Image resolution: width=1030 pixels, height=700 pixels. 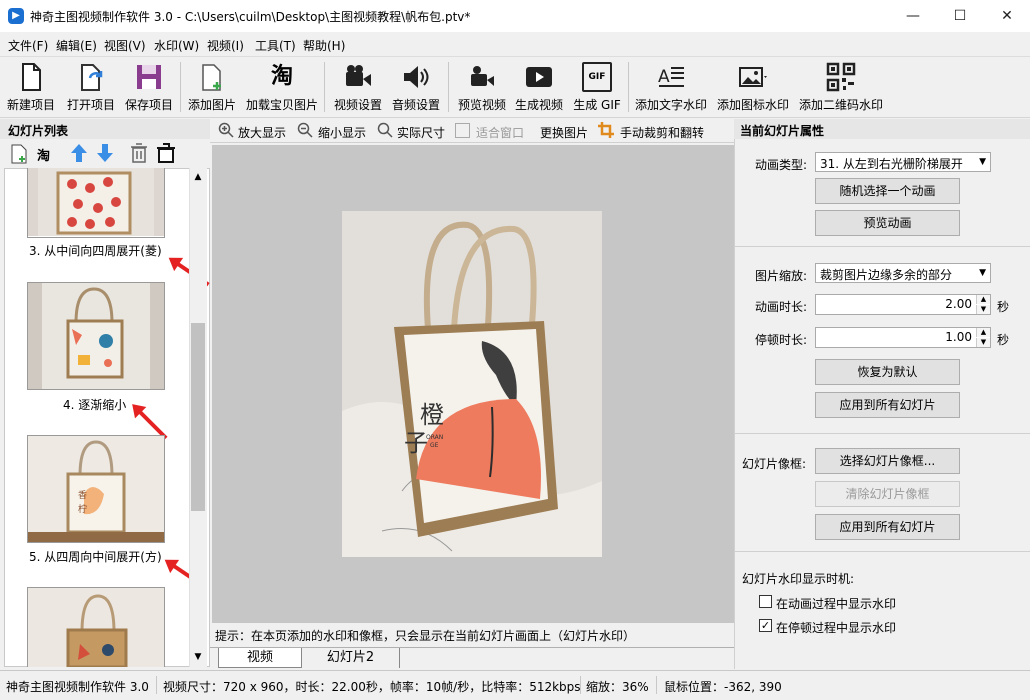 What do you see at coordinates (77, 687) in the screenshot?
I see `status-app-name: 神奇主图视频制作软件 3.0` at bounding box center [77, 687].